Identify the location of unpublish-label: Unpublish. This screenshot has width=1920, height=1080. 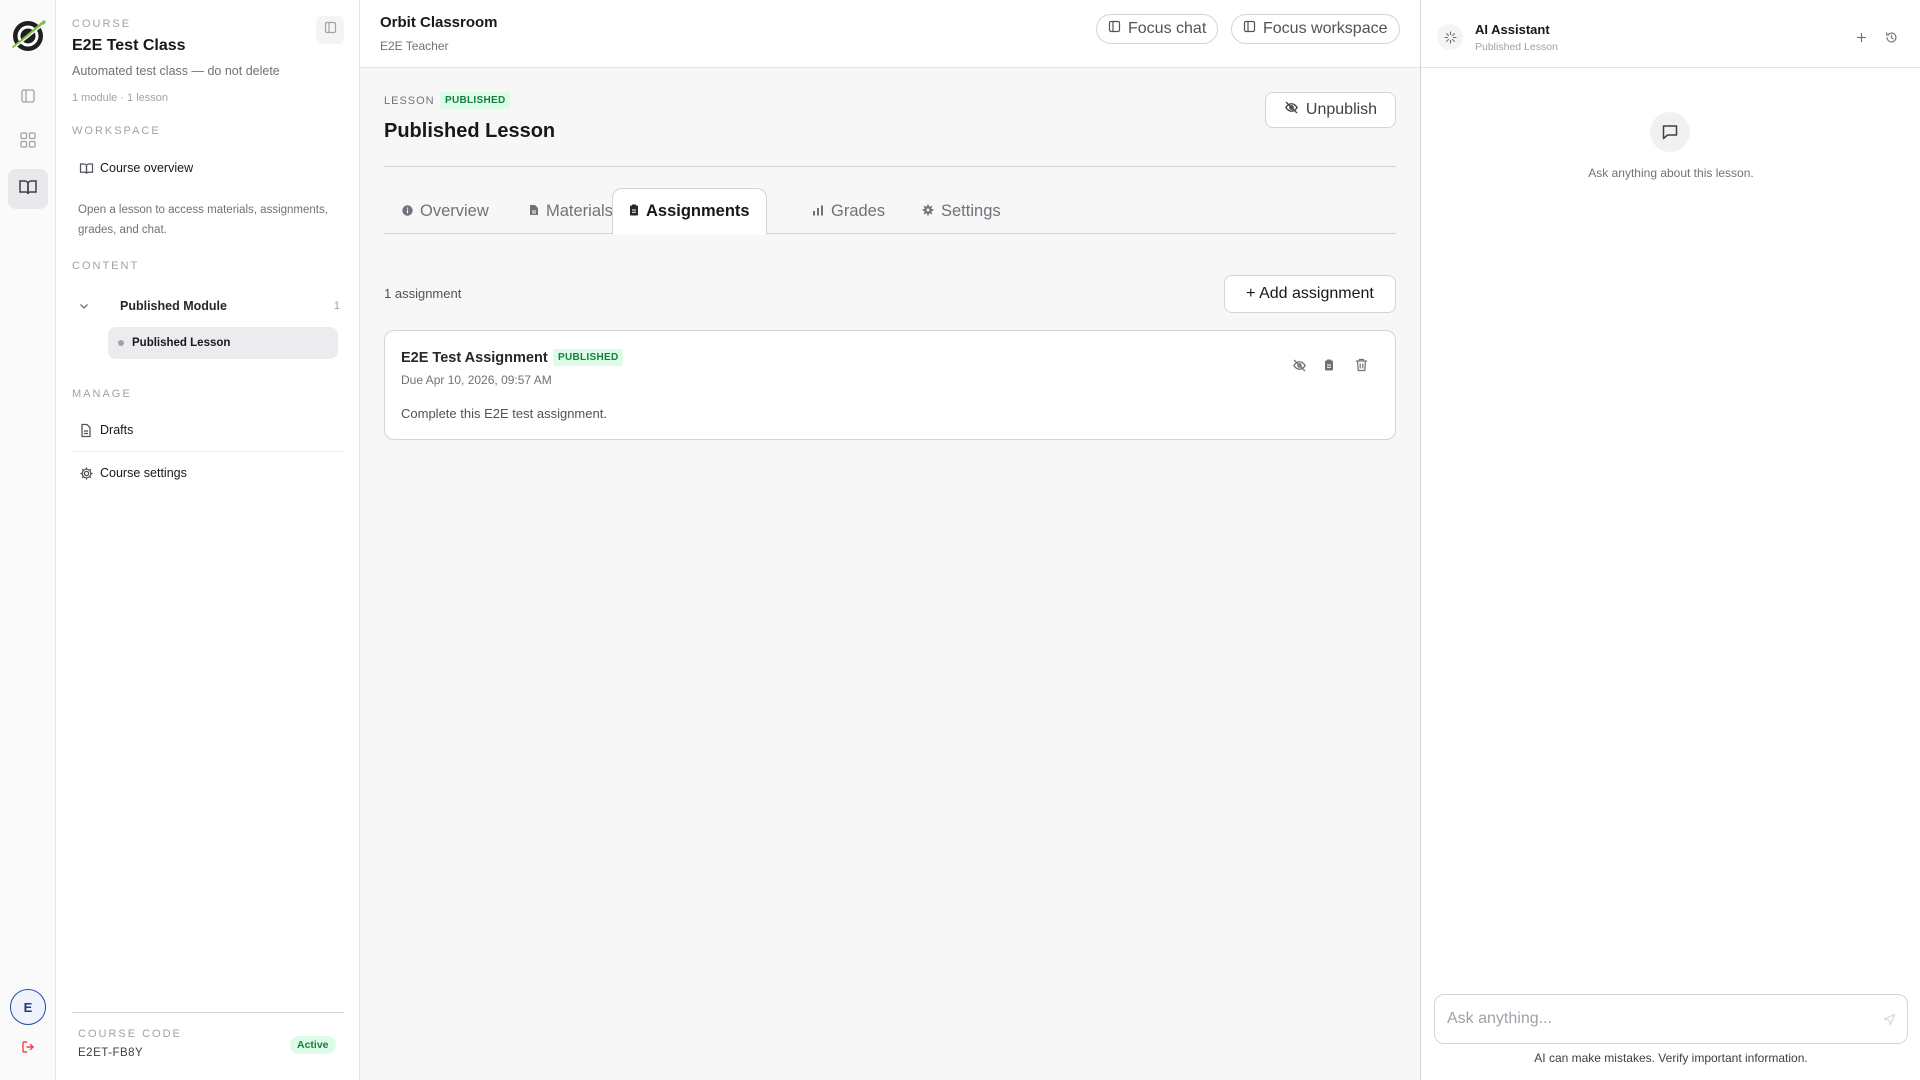
(1341, 109).